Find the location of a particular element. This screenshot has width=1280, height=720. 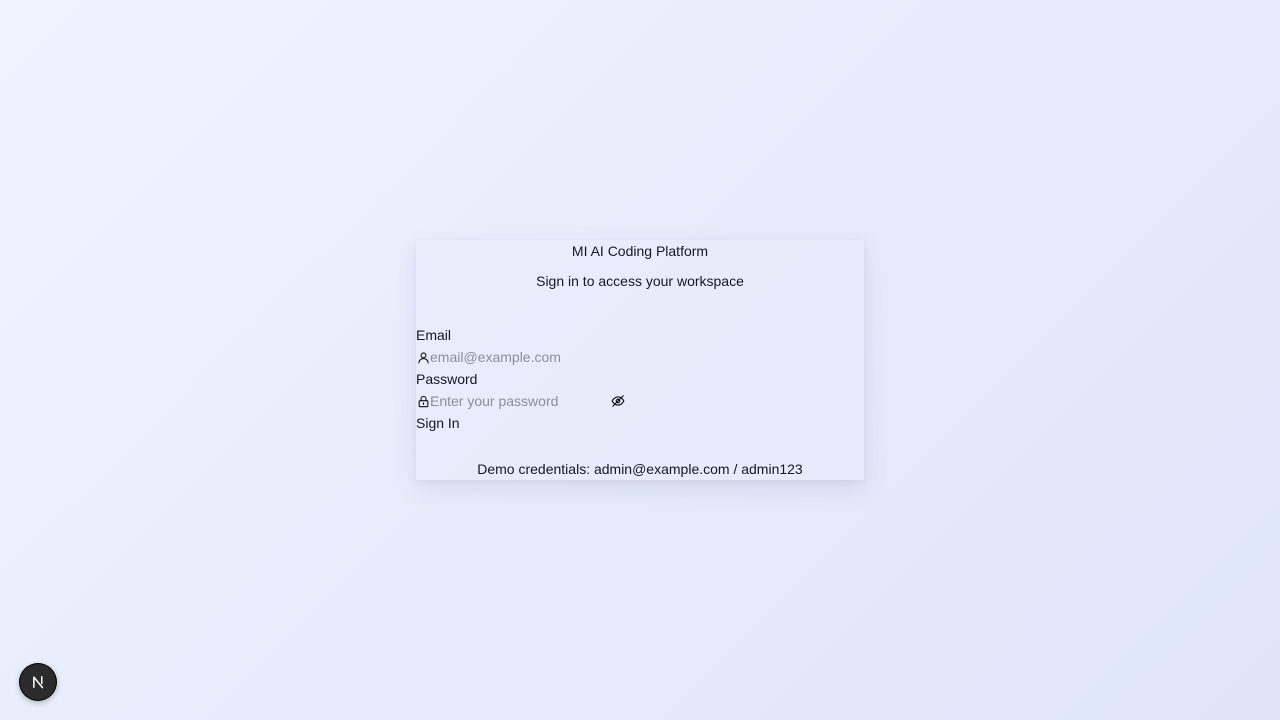

email-field is located at coordinates (496, 357).